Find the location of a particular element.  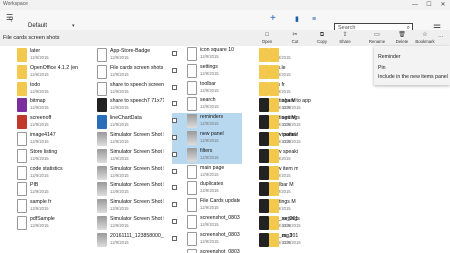

minimize-button: — is located at coordinates (415, 5).